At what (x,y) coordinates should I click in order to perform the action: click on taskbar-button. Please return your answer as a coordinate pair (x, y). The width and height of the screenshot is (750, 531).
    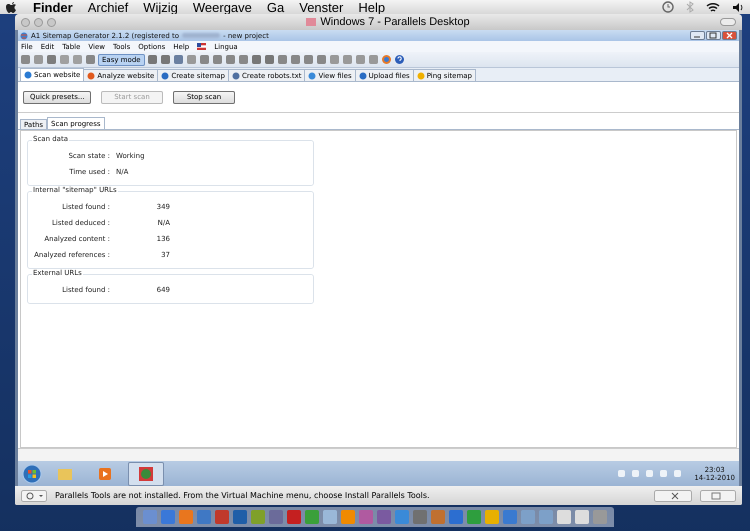
    Looking at the image, I should click on (146, 474).